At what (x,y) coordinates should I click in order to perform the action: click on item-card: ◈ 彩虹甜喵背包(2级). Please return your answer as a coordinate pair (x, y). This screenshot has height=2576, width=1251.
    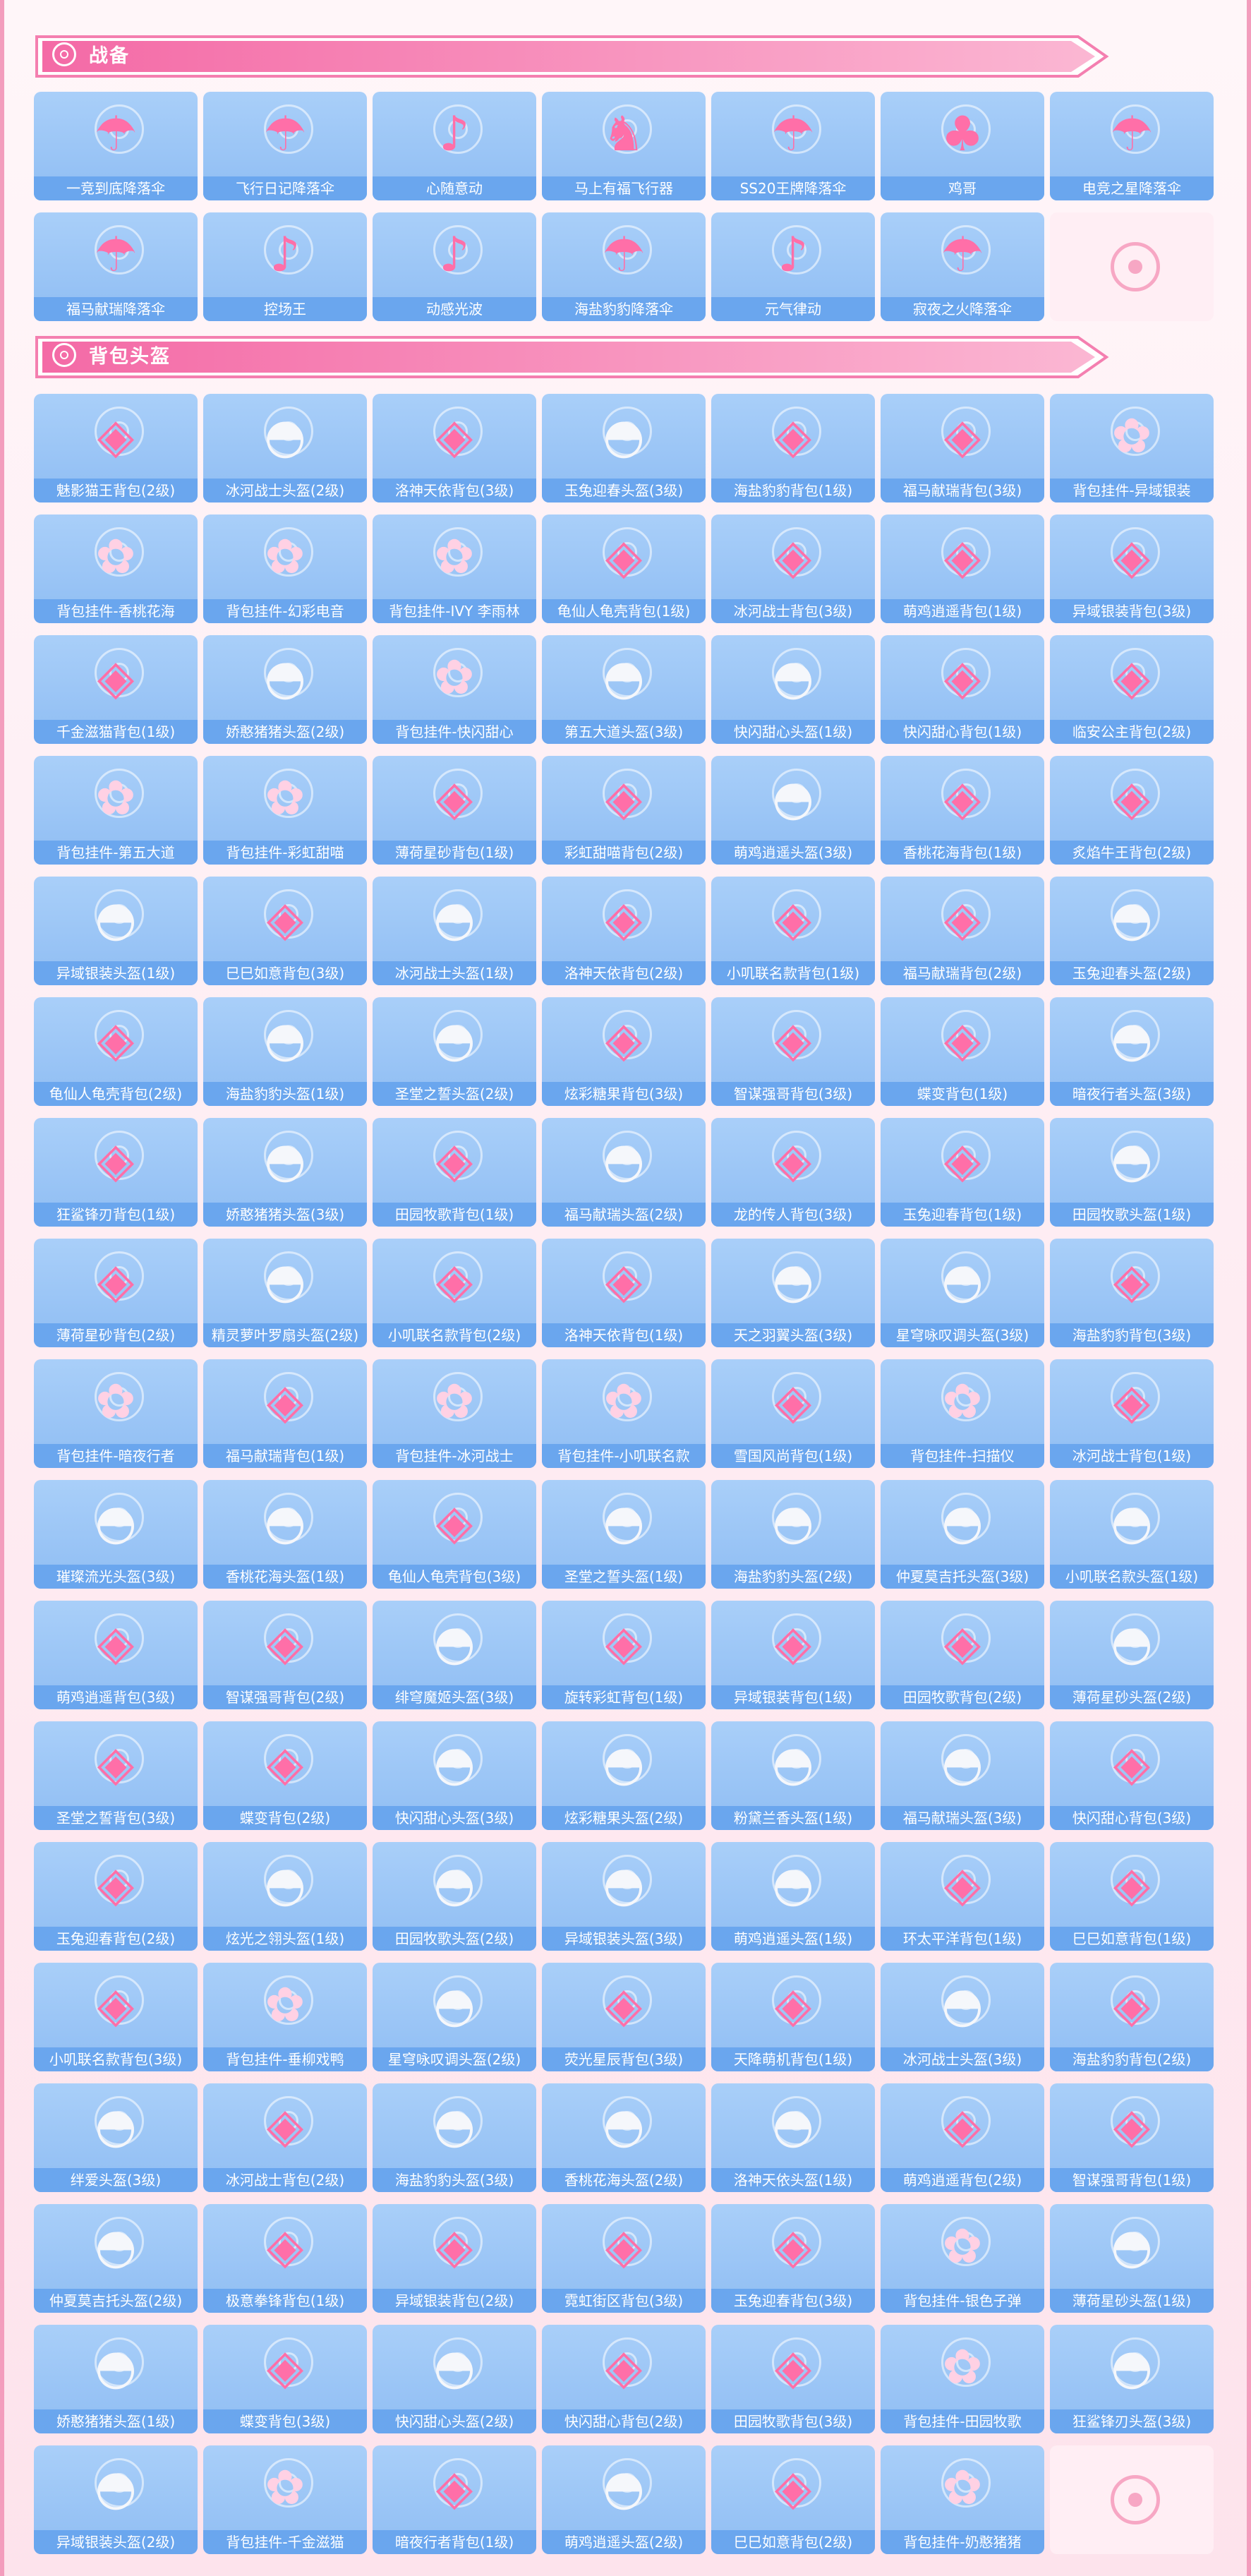
    Looking at the image, I should click on (624, 810).